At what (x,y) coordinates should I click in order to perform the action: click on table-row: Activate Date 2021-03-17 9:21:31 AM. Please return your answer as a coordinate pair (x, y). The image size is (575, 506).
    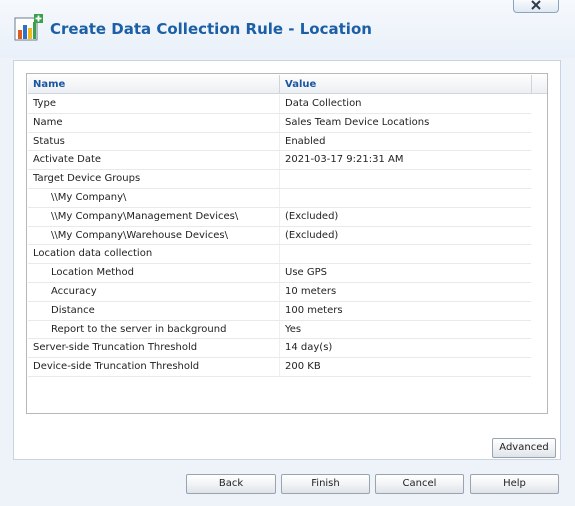
    Looking at the image, I should click on (279, 161).